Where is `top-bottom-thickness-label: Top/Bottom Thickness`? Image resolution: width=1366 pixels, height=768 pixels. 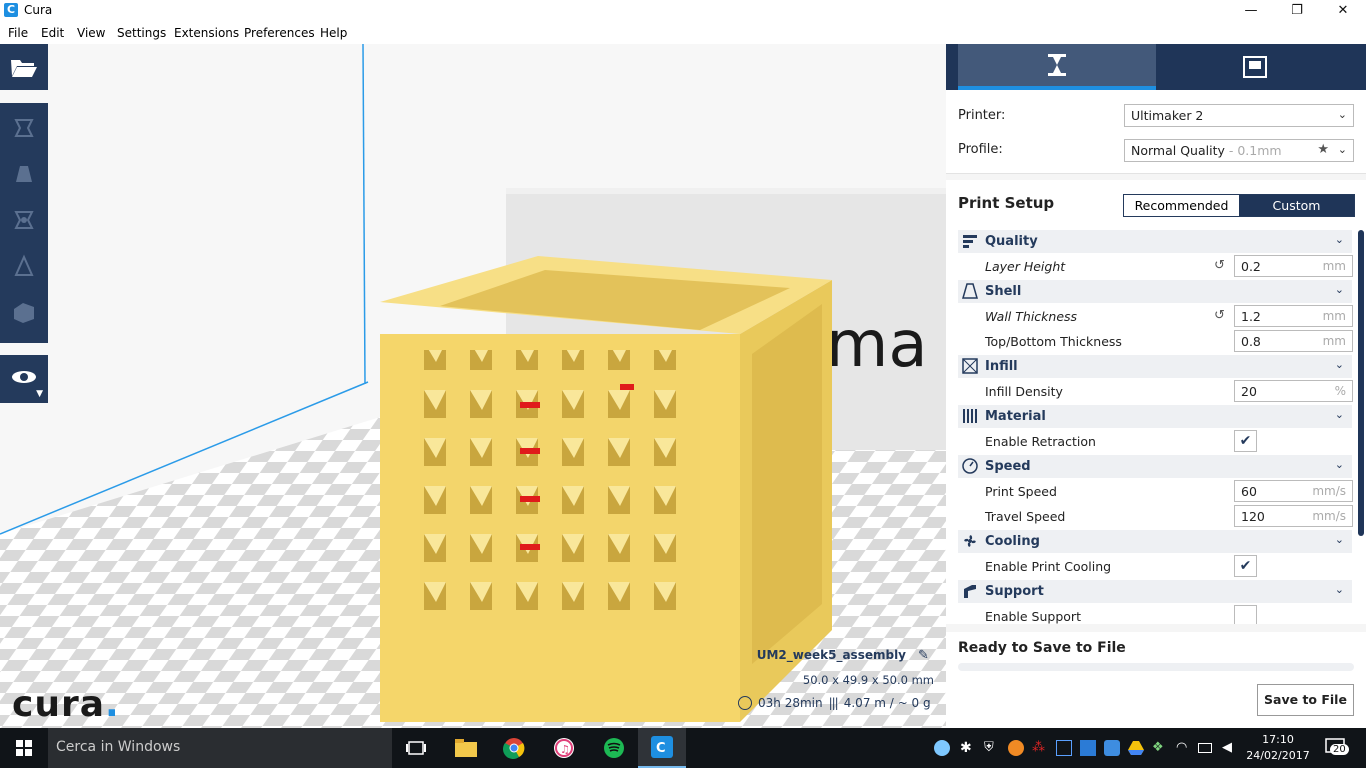 top-bottom-thickness-label: Top/Bottom Thickness is located at coordinates (1053, 341).